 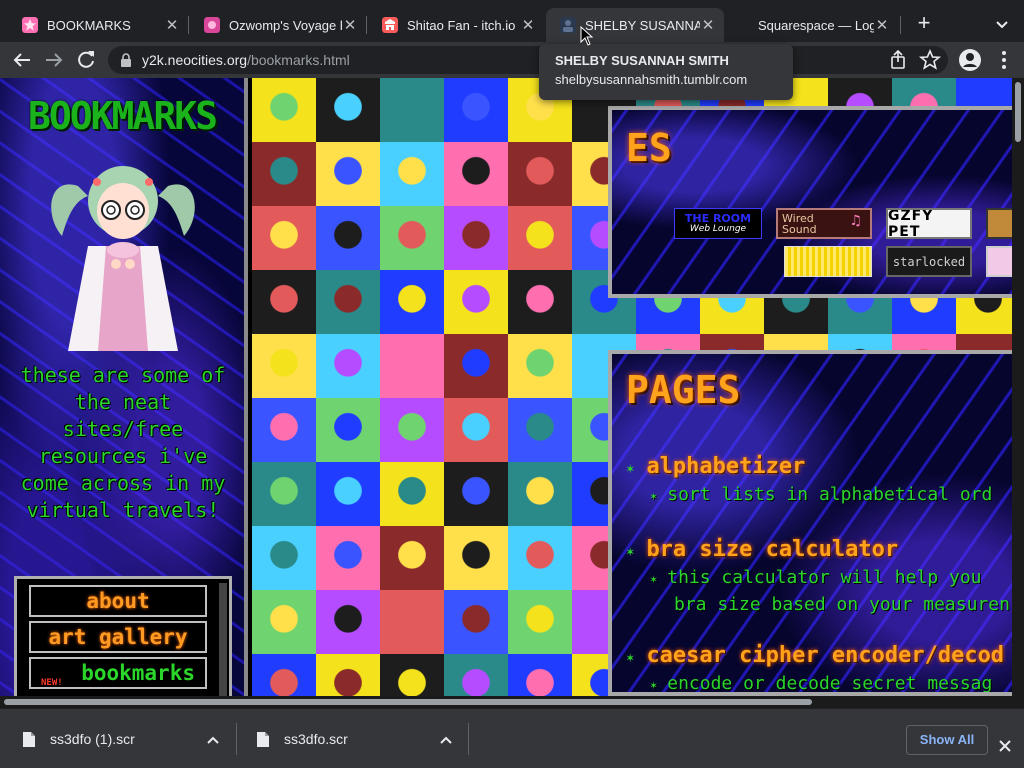 I want to click on site-button-yellow, so click(x=828, y=261).